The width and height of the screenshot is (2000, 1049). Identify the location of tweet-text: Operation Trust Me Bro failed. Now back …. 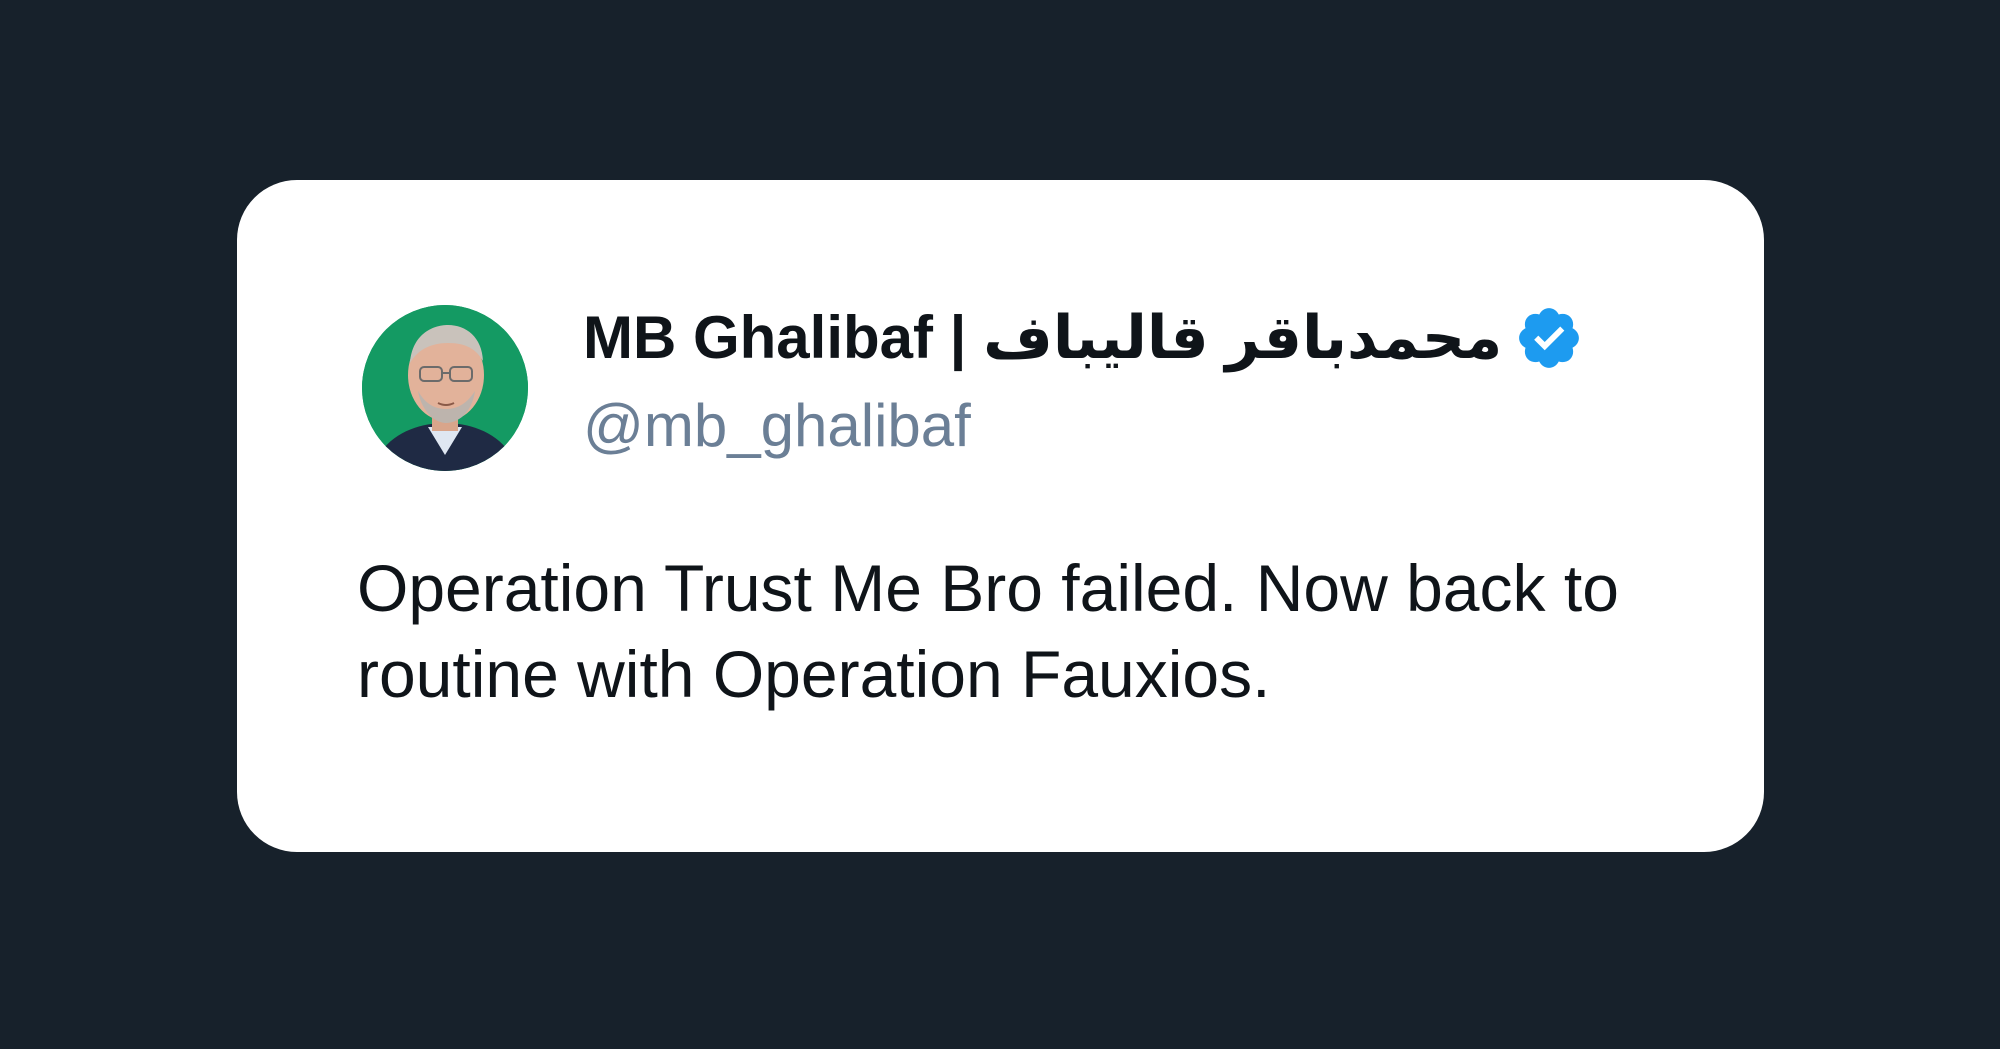
(988, 631).